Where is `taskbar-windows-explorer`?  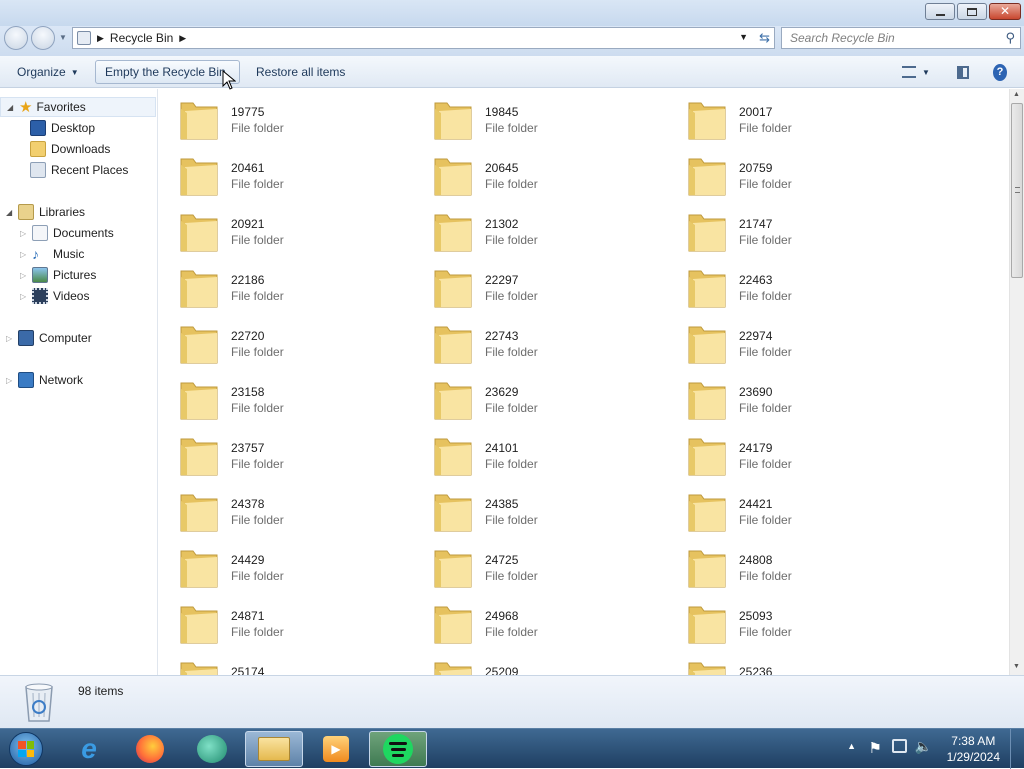
taskbar-windows-explorer is located at coordinates (274, 749).